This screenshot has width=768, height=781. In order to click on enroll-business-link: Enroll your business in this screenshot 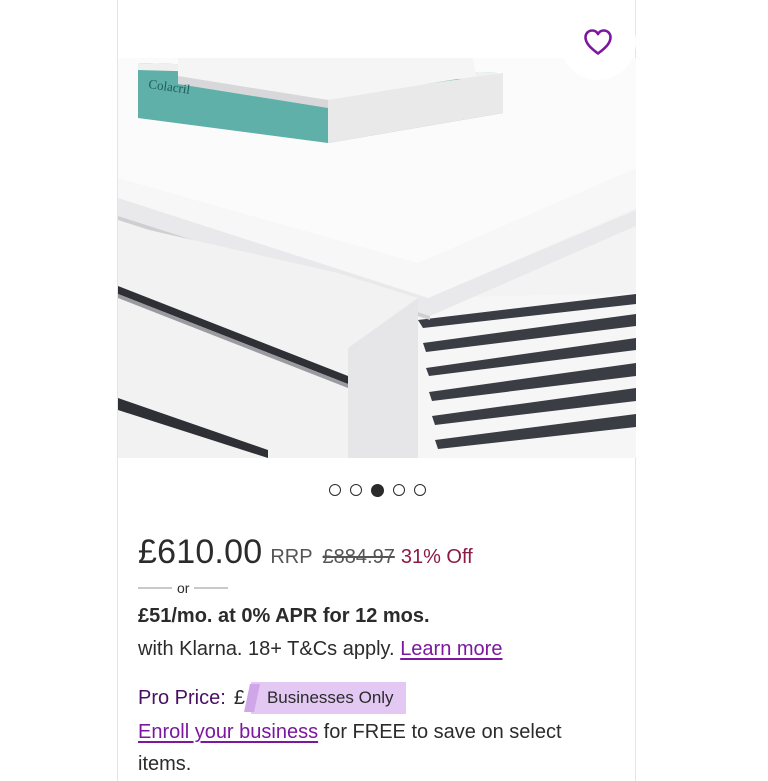, I will do `click(228, 732)`.